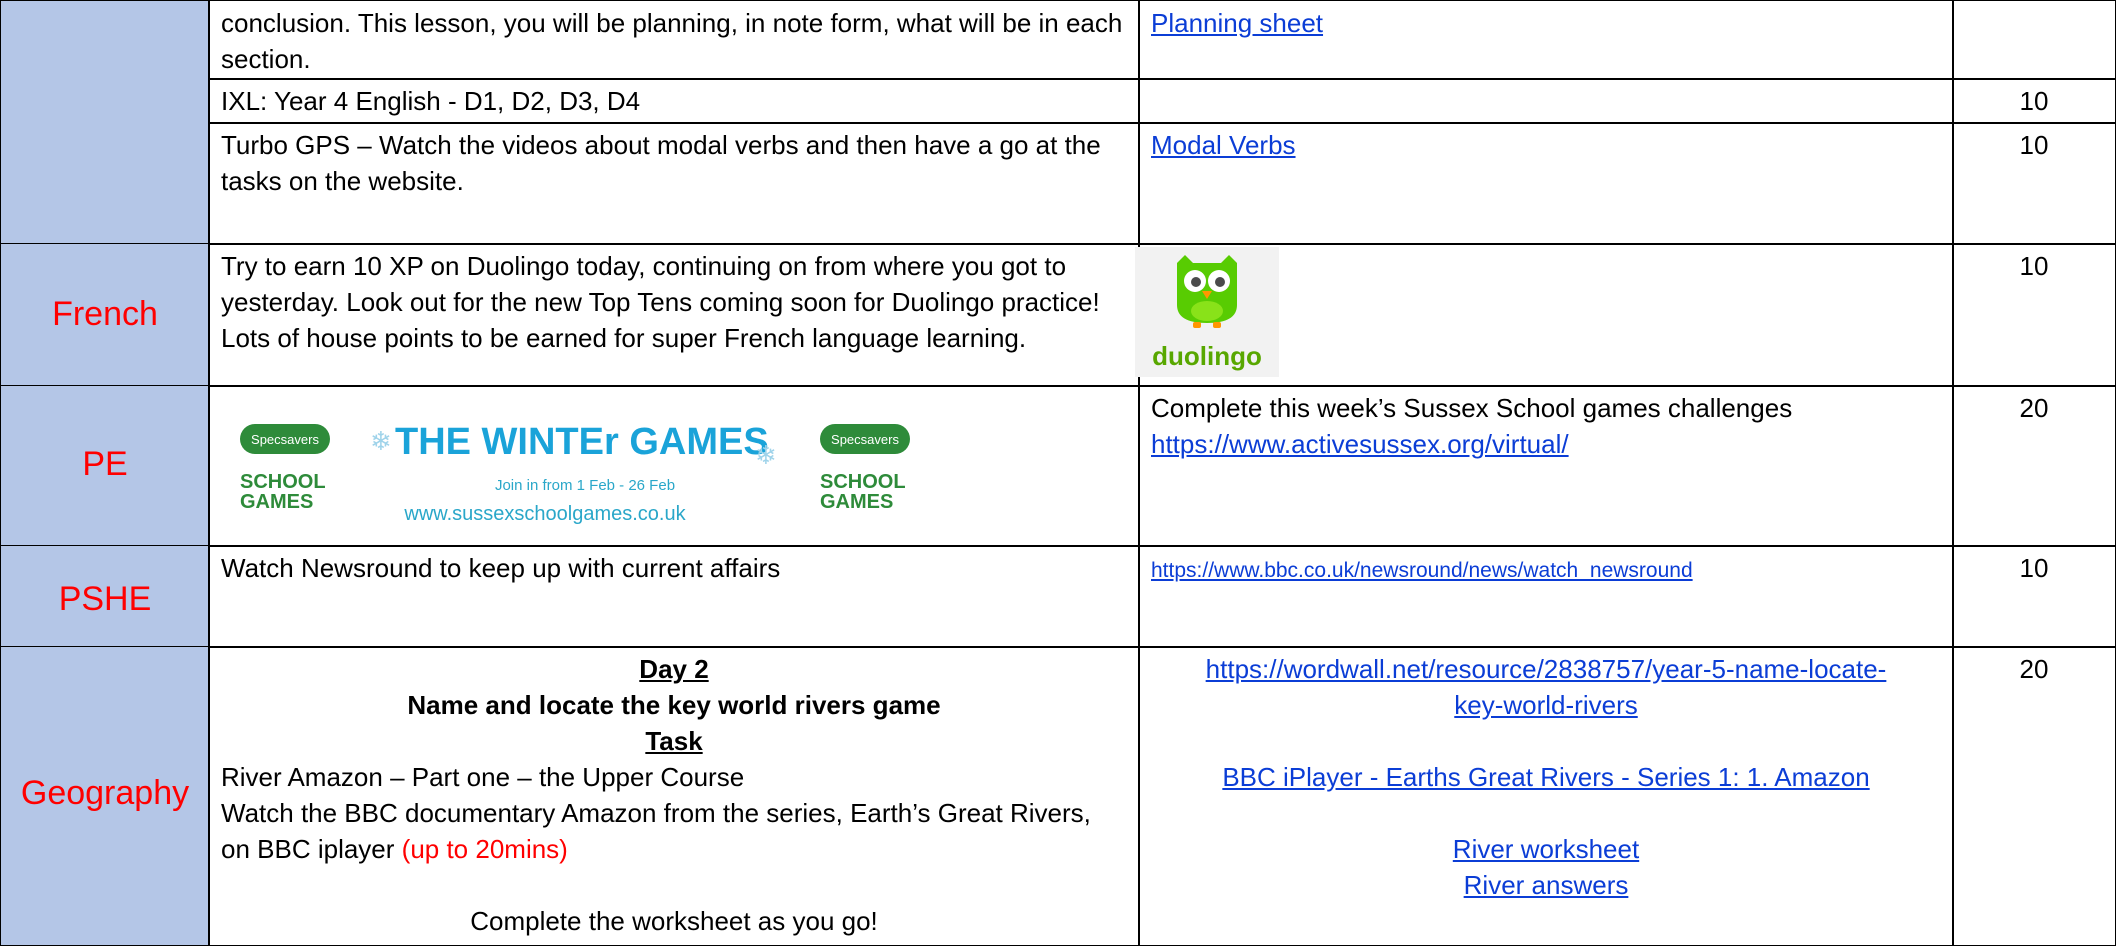 This screenshot has width=2116, height=946. What do you see at coordinates (1207, 356) in the screenshot?
I see `duolingo-wordmark: duolingo` at bounding box center [1207, 356].